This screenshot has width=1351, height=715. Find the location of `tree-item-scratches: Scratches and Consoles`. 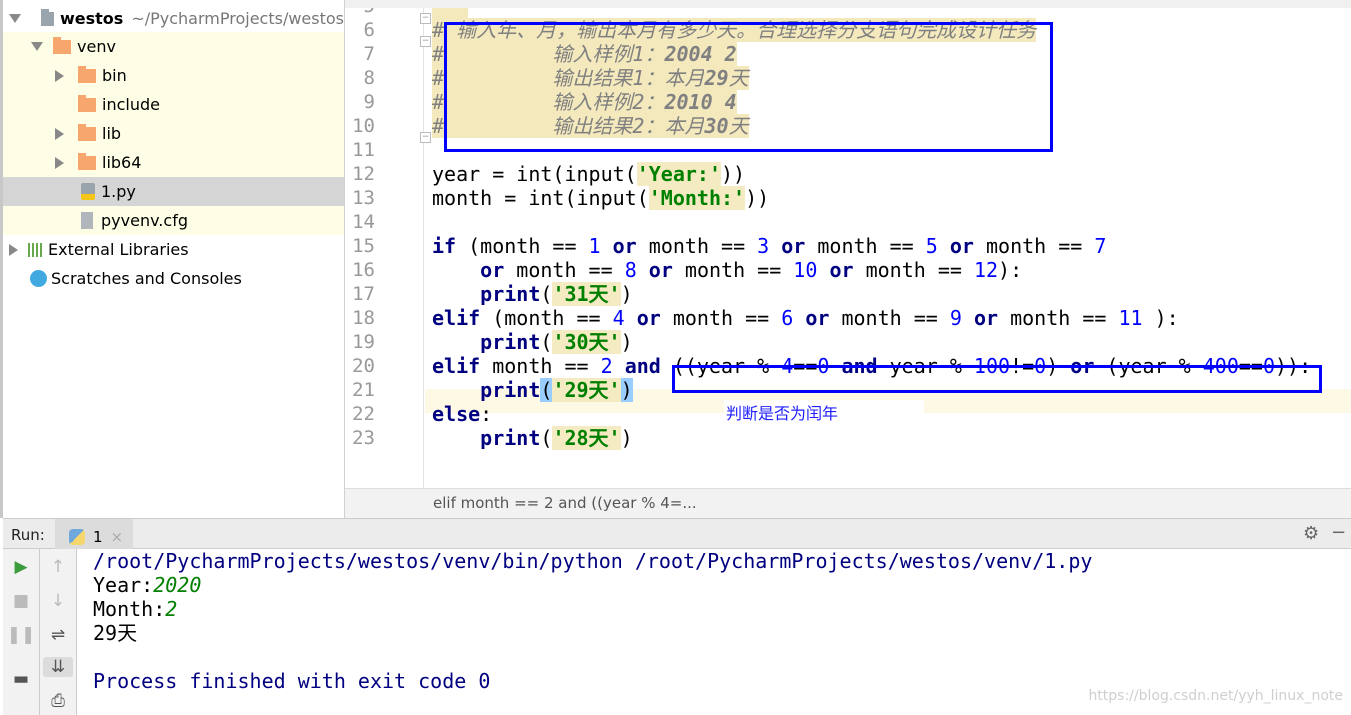

tree-item-scratches: Scratches and Consoles is located at coordinates (173, 278).